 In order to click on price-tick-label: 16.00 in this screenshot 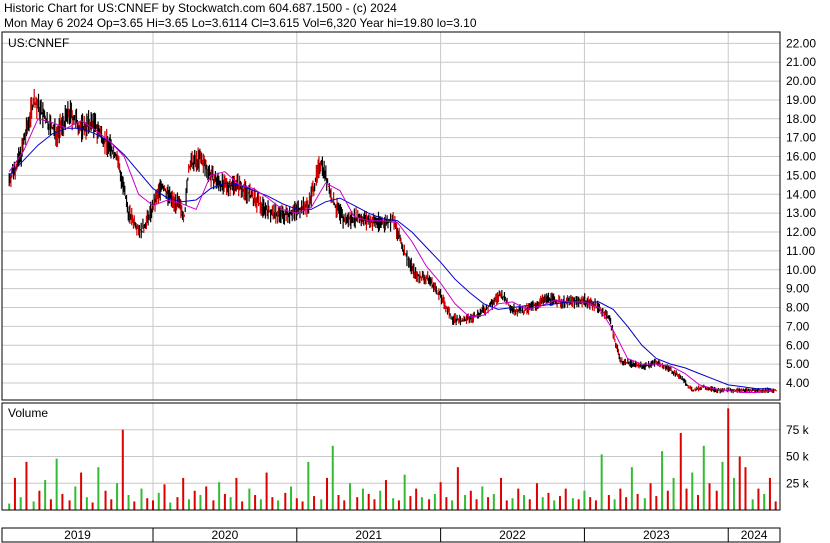, I will do `click(801, 157)`.